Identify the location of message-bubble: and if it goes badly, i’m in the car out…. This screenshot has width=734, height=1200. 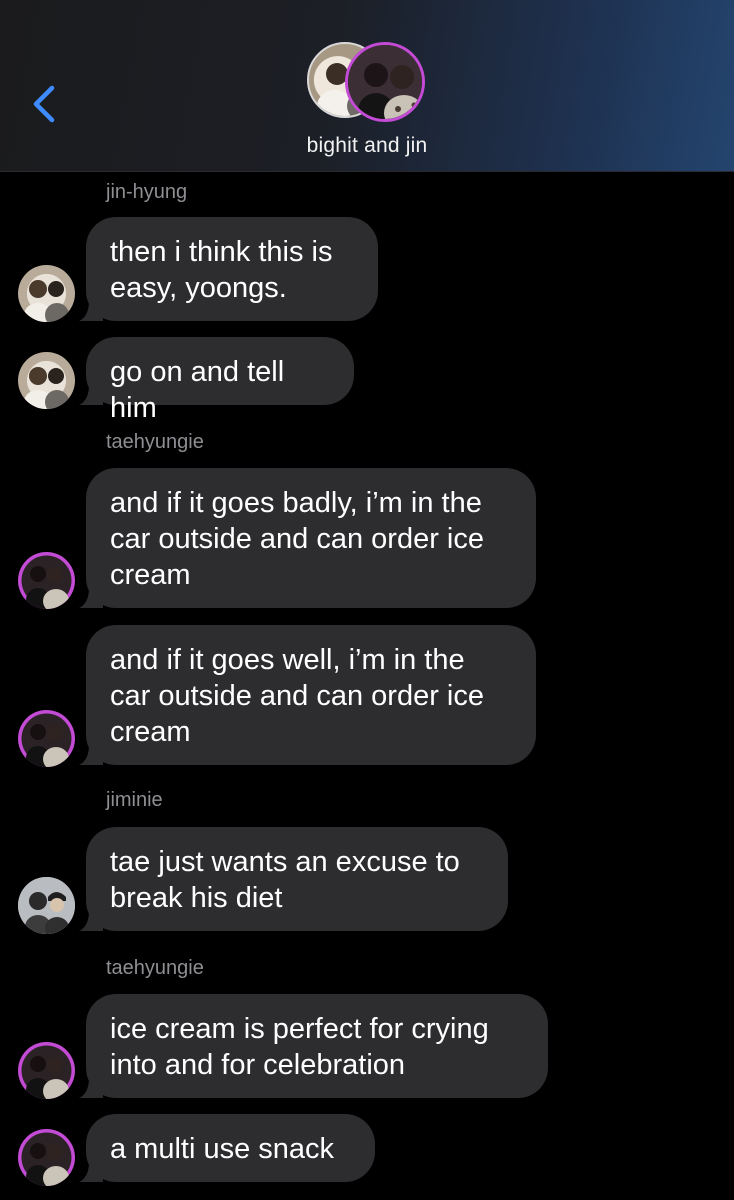
(307, 538).